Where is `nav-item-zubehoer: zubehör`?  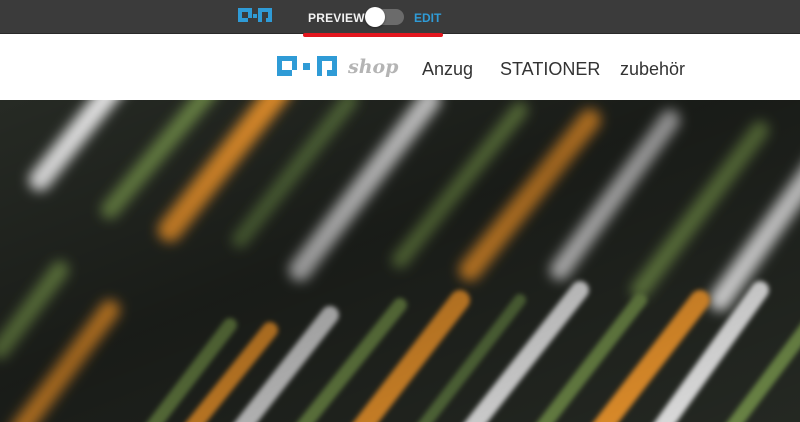 nav-item-zubehoer: zubehör is located at coordinates (652, 69).